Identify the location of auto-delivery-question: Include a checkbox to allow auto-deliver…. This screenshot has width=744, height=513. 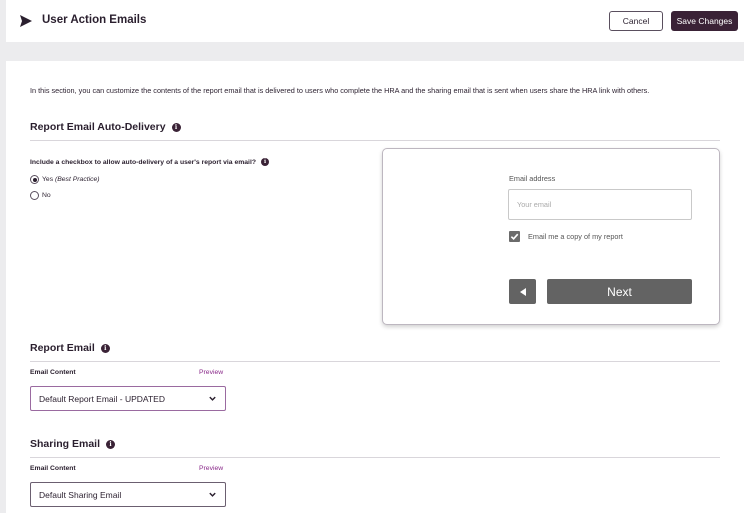
(149, 162).